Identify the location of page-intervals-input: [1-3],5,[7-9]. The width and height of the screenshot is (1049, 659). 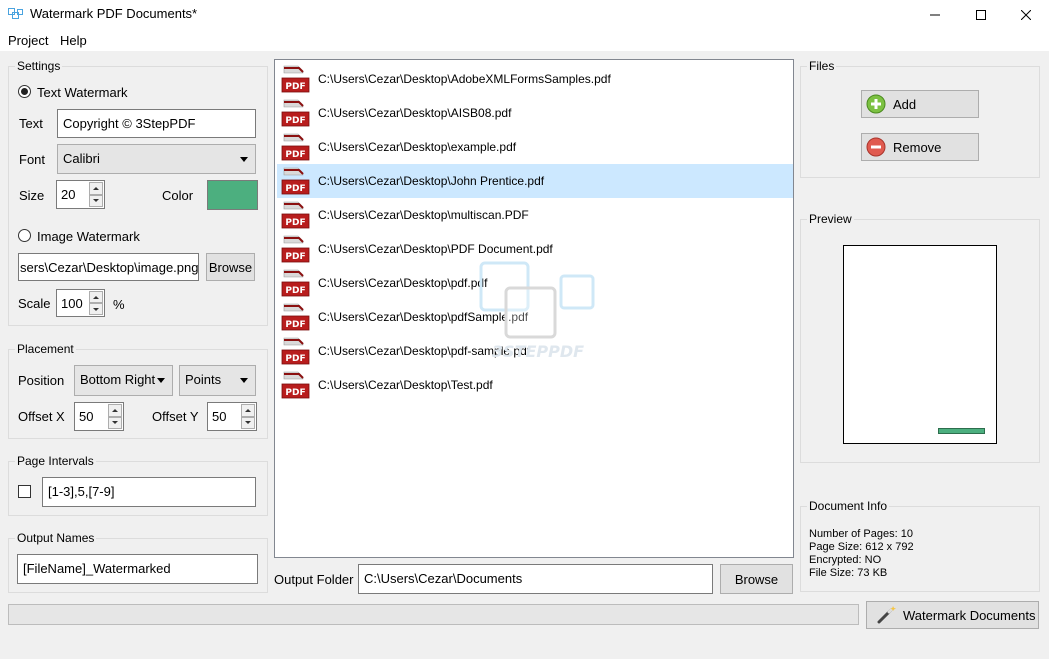
(149, 492).